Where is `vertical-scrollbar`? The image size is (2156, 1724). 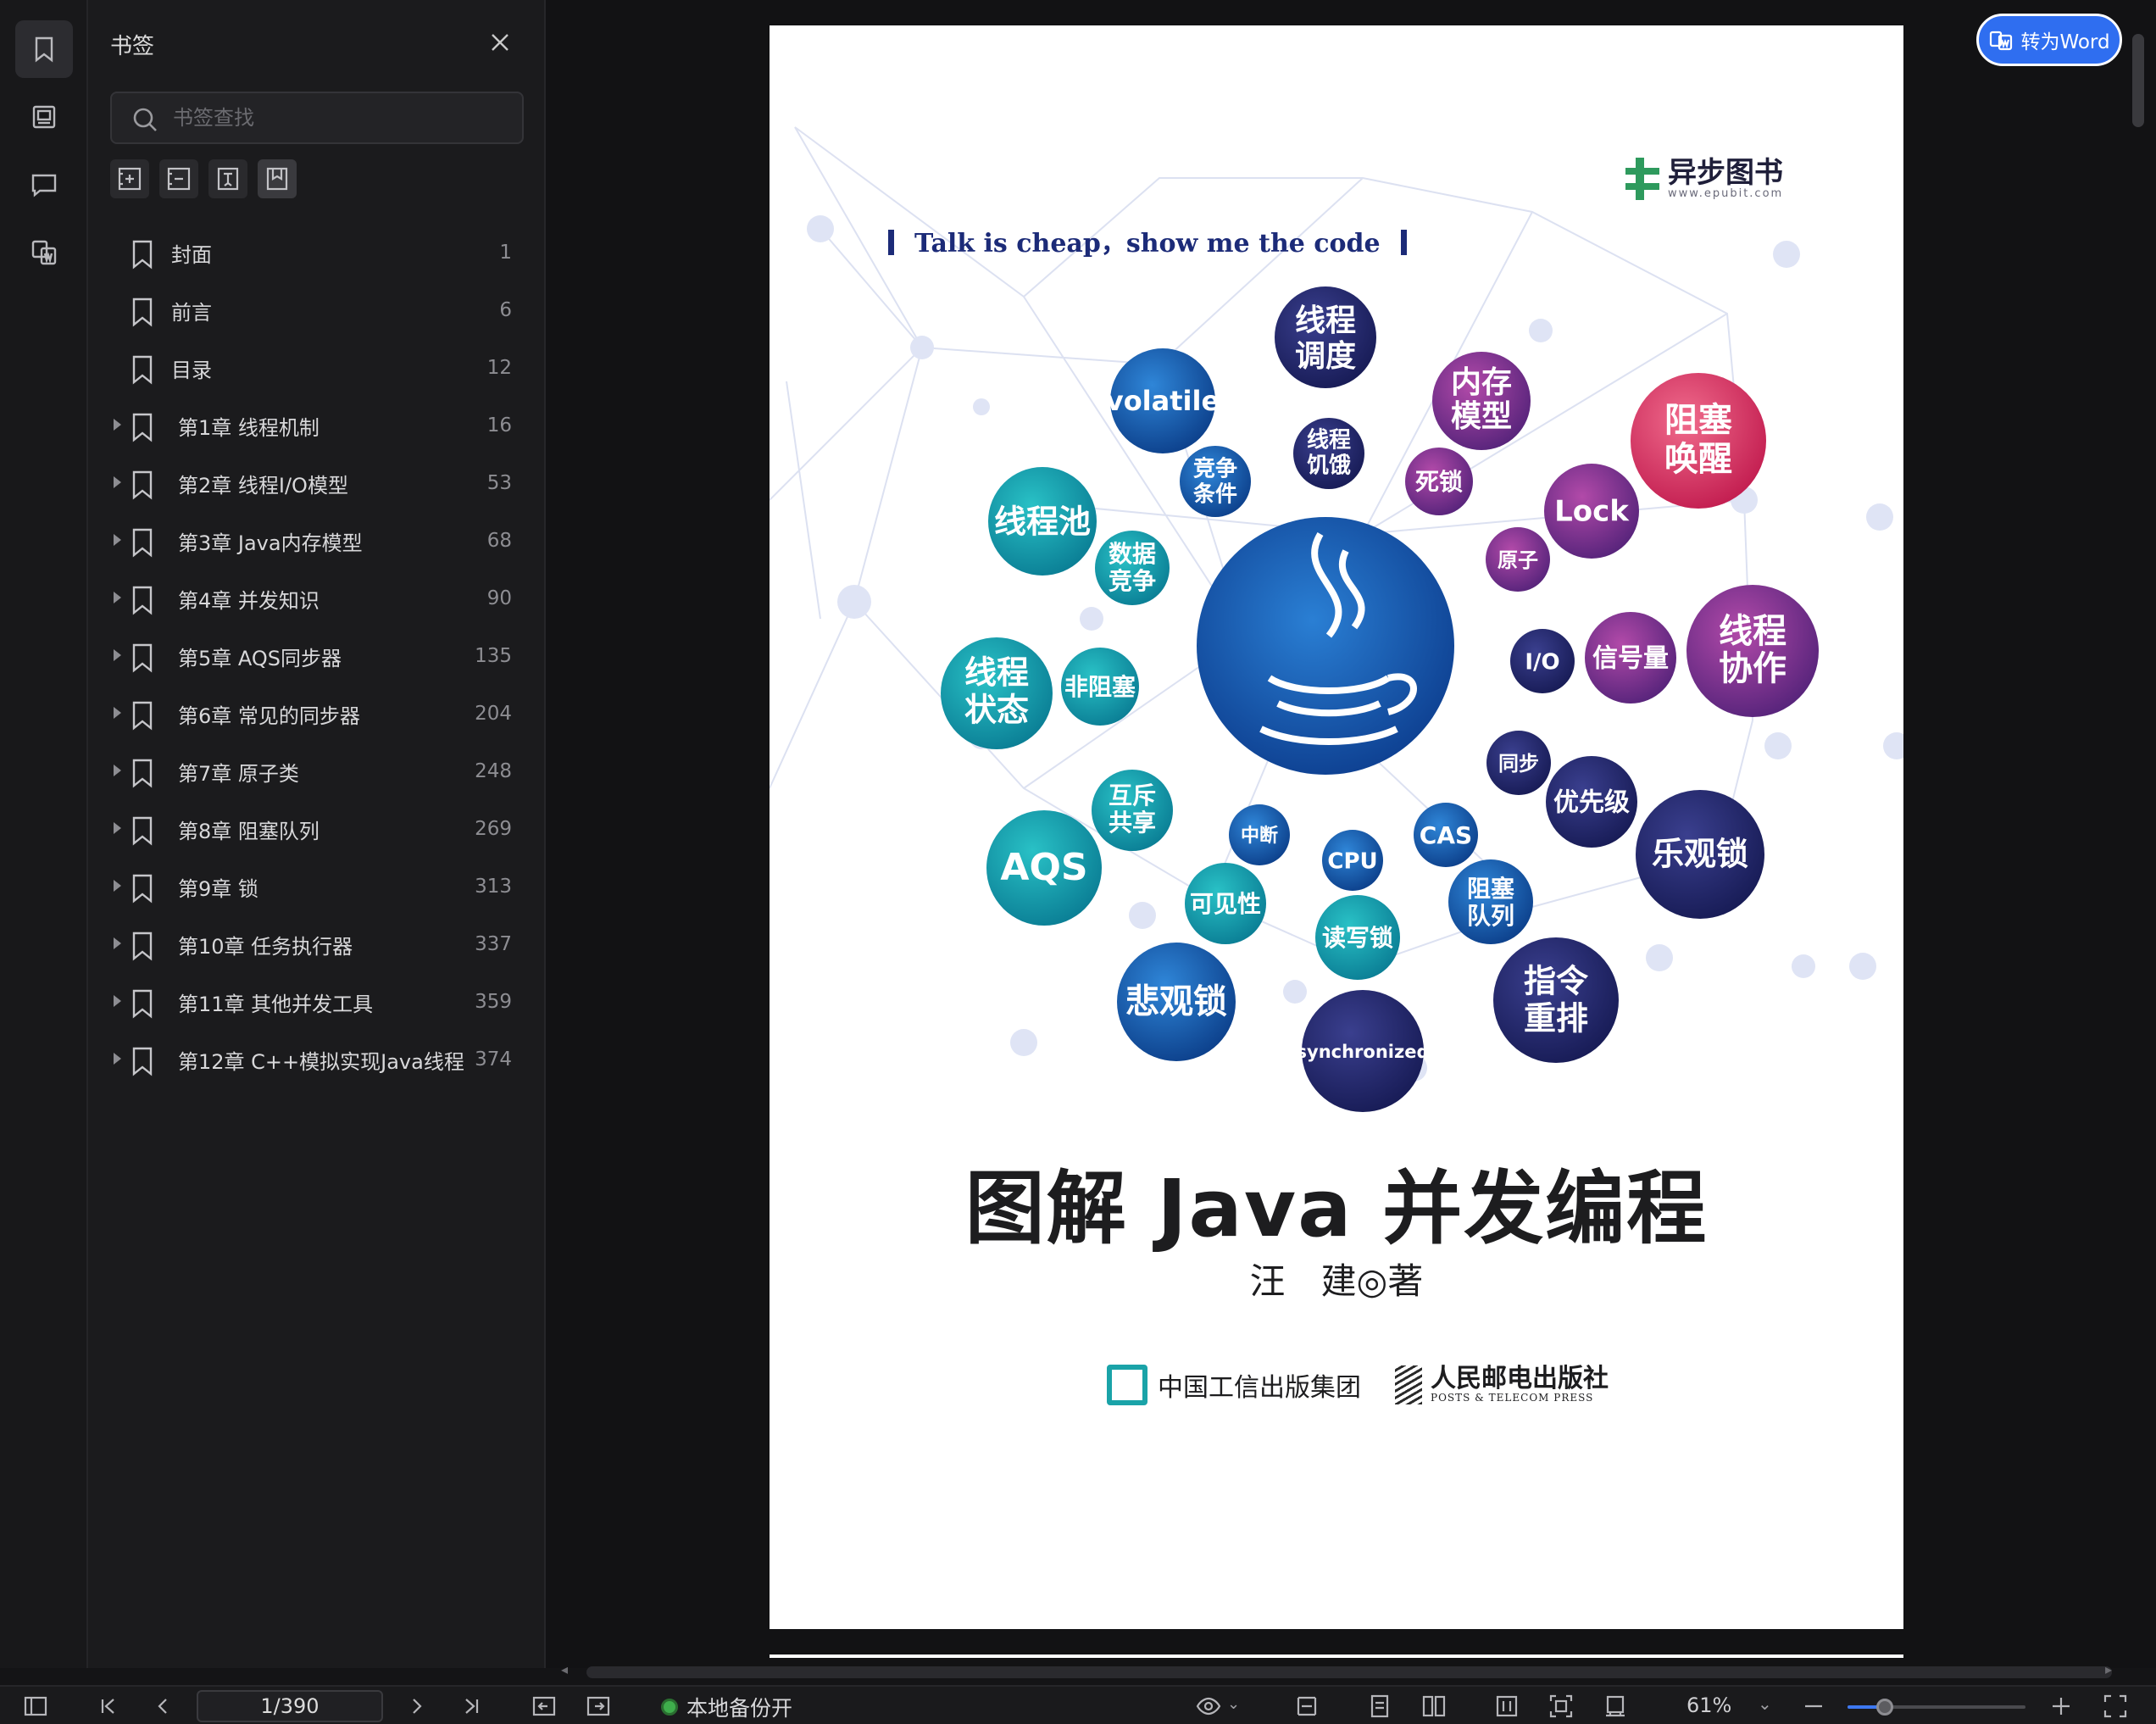
vertical-scrollbar is located at coordinates (2138, 80).